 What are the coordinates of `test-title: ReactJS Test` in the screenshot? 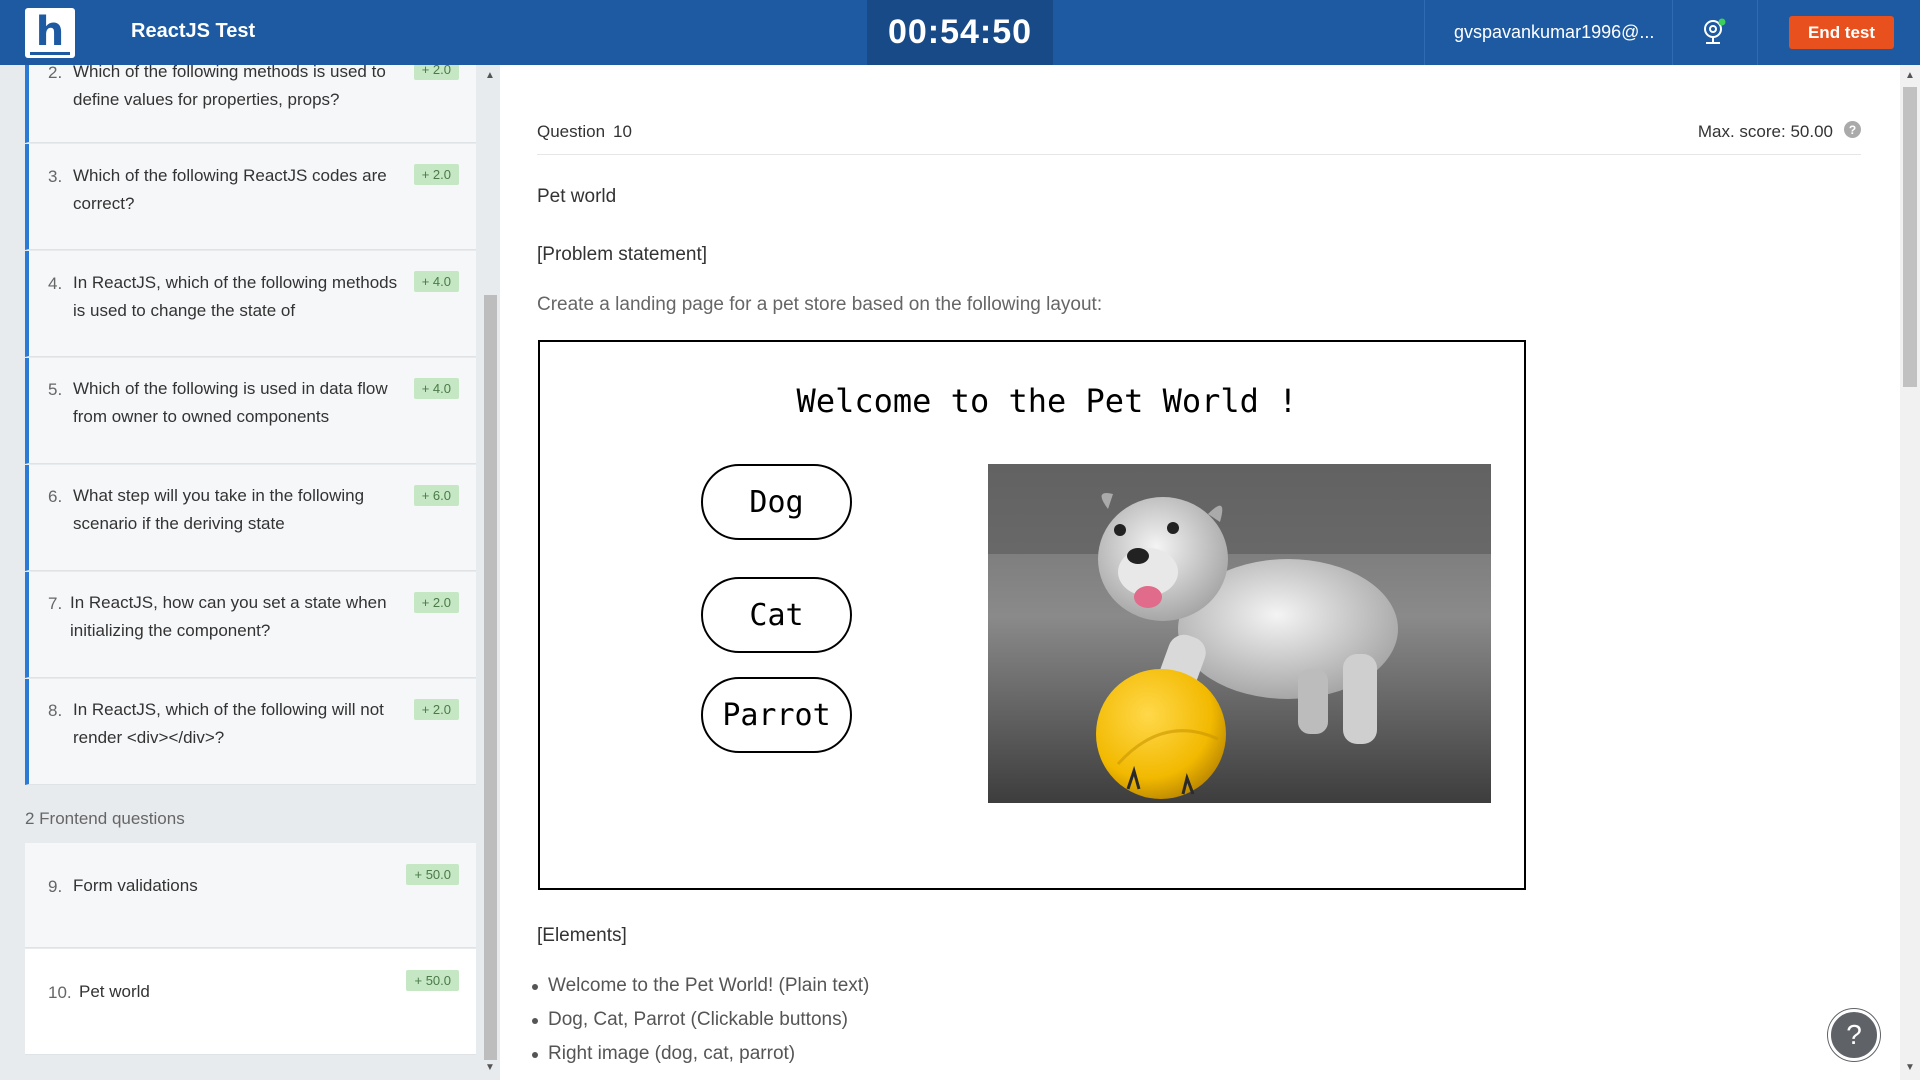 It's located at (193, 31).